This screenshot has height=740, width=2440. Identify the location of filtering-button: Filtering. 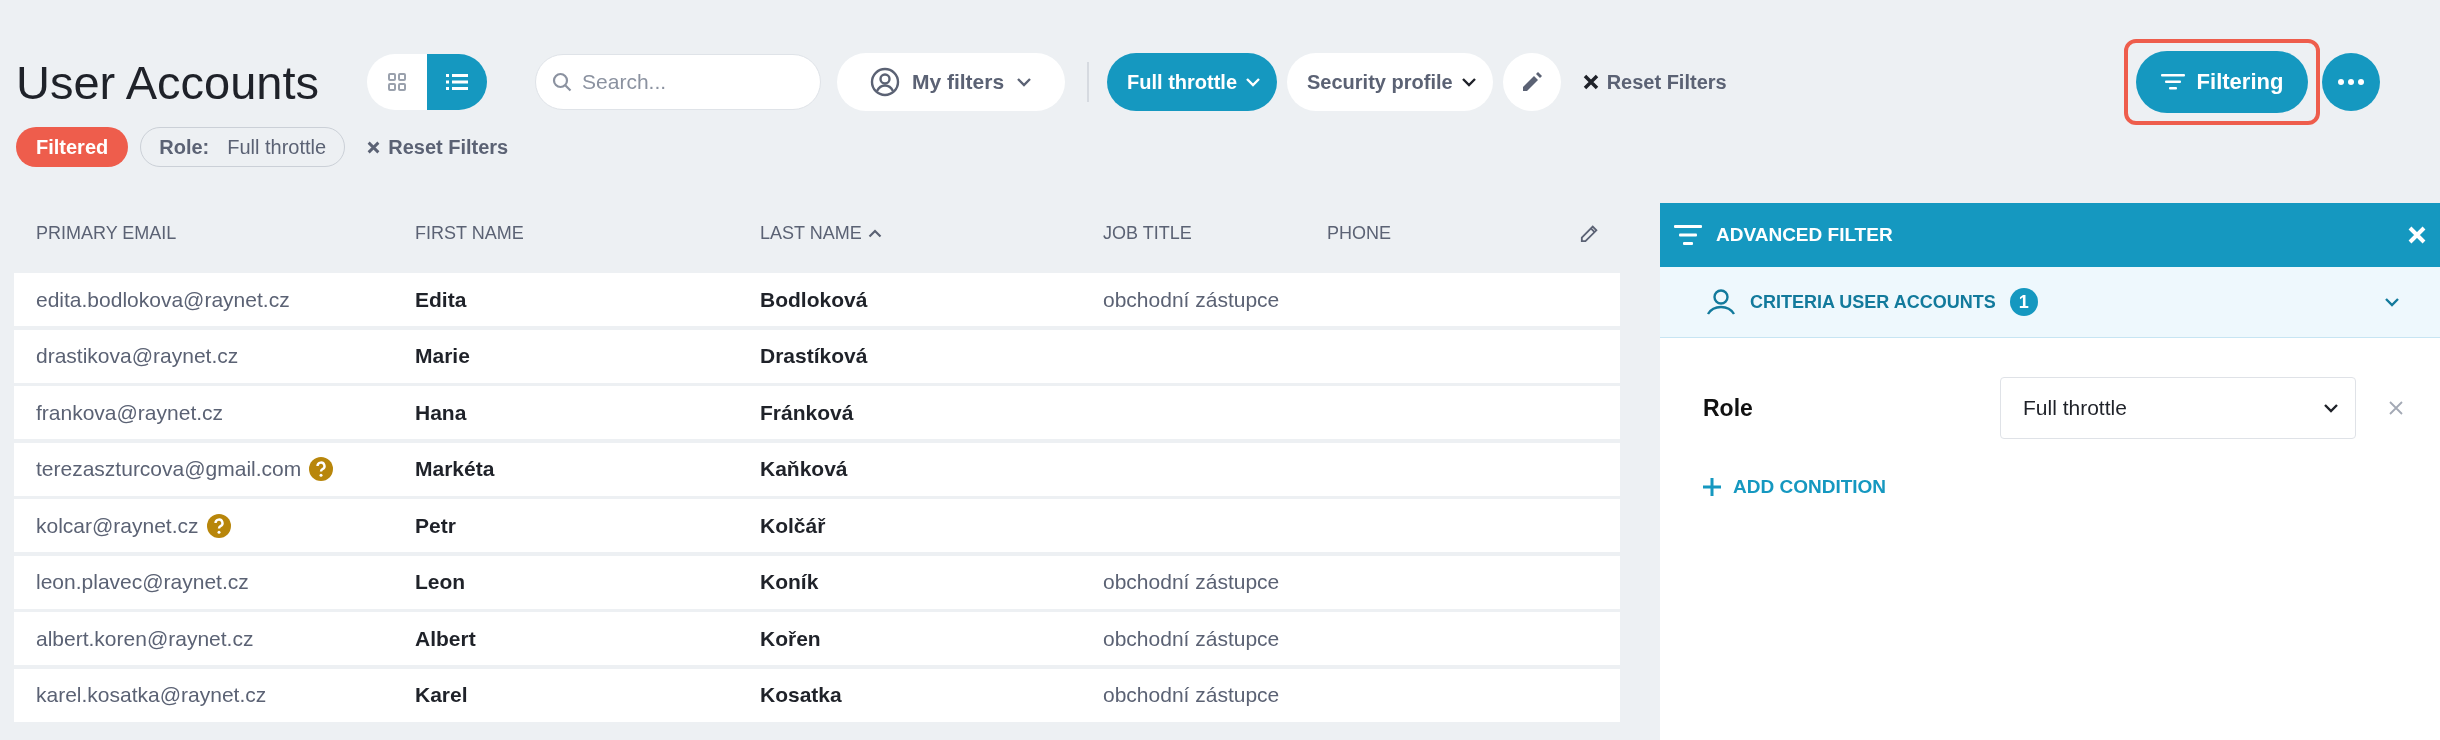
(2222, 82).